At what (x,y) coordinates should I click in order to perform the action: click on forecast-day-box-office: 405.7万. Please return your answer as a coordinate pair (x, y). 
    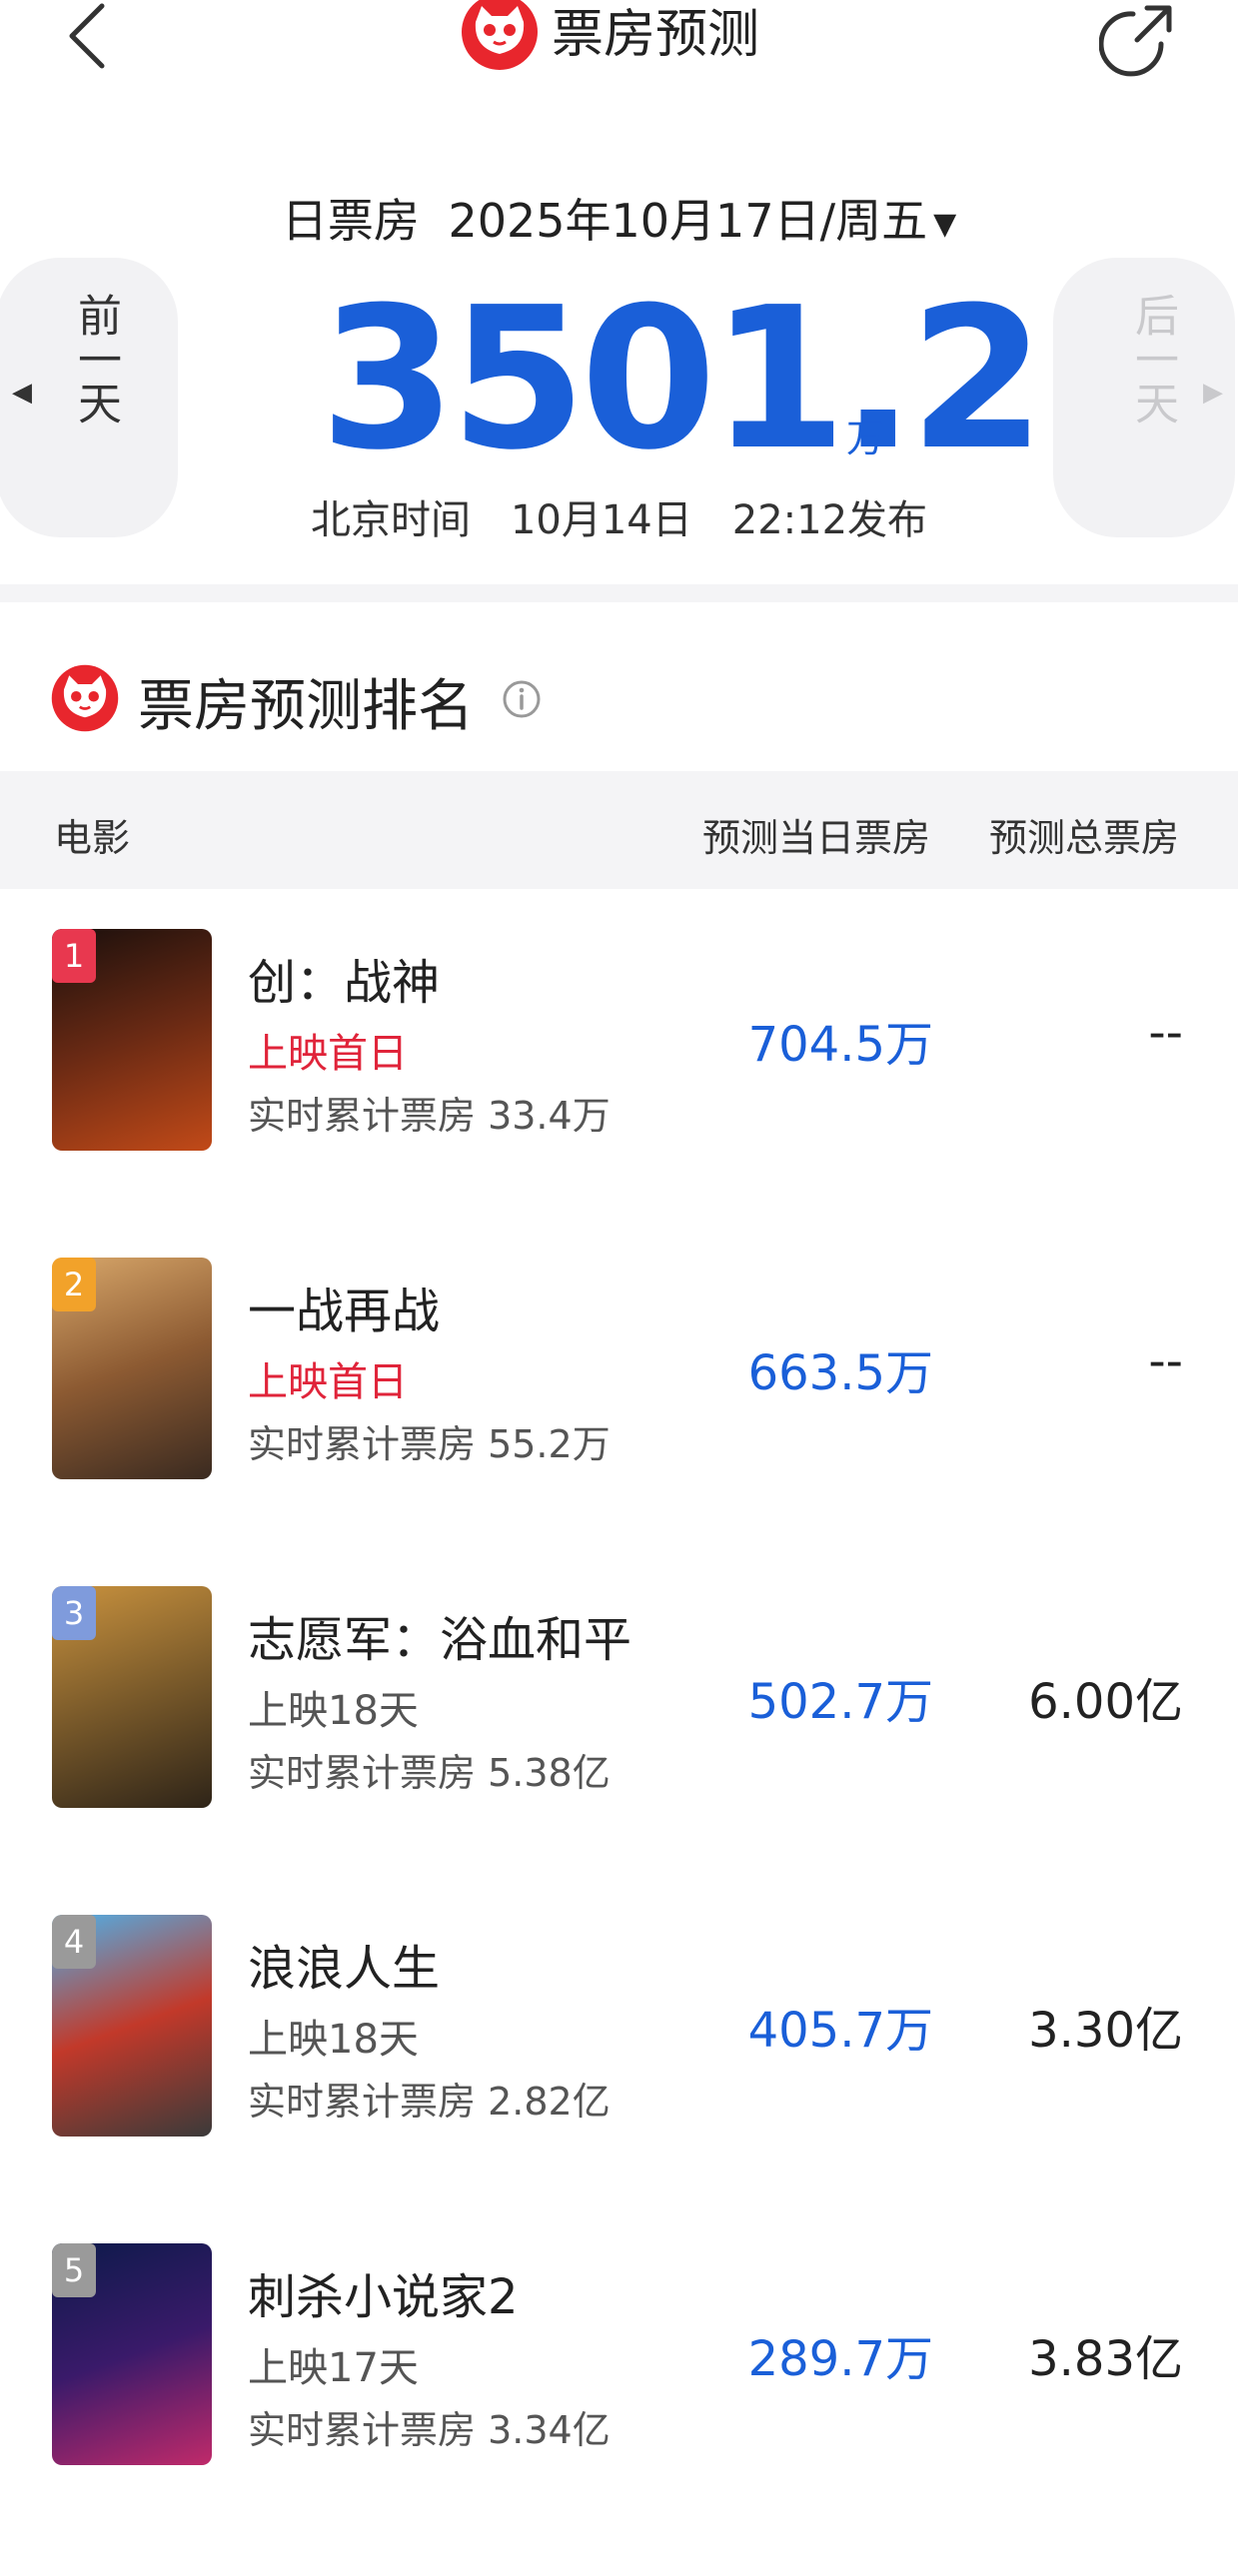
    Looking at the image, I should click on (840, 2031).